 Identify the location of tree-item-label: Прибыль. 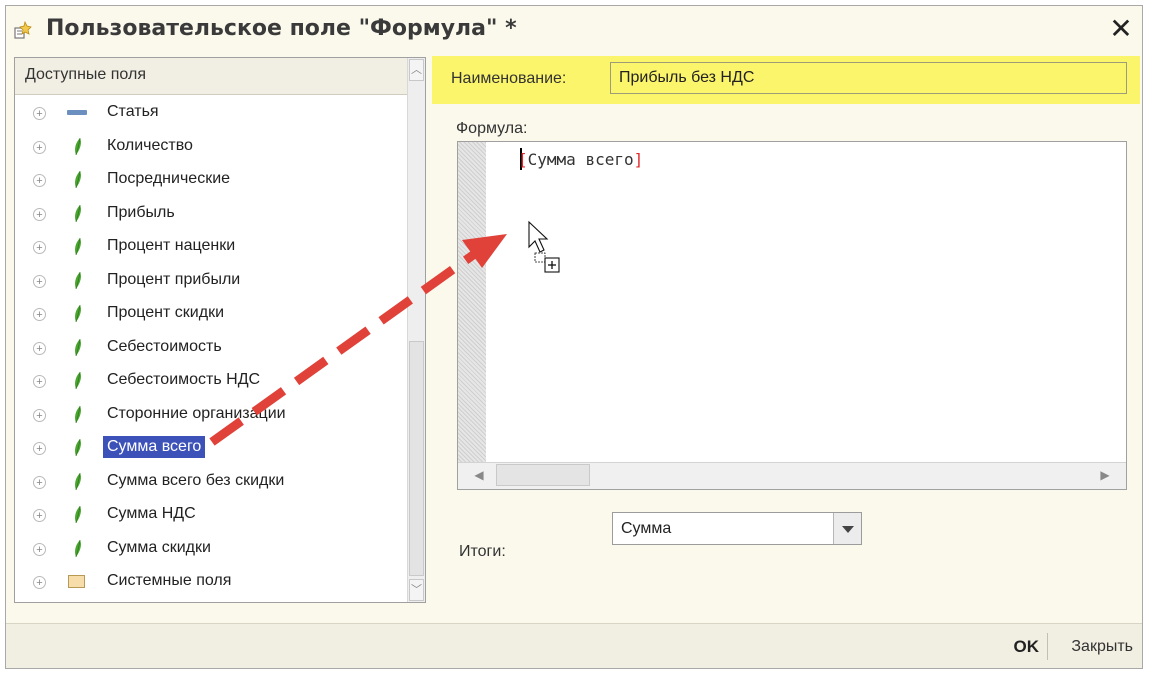
(141, 212).